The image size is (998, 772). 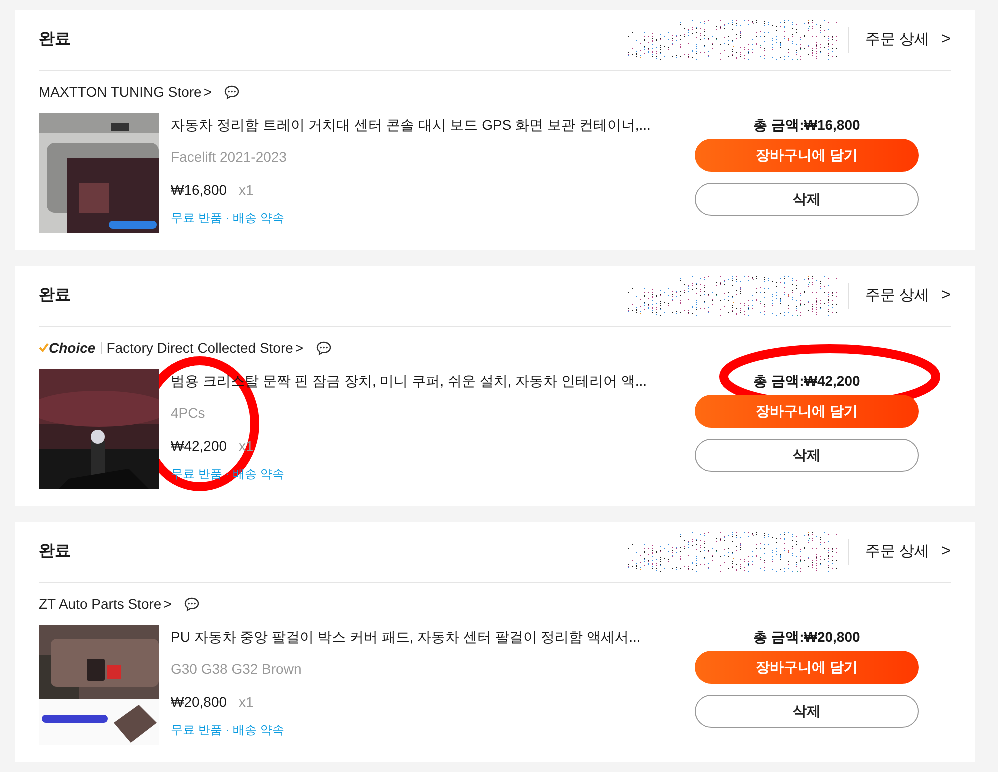 I want to click on variant-text: 4PCs, so click(x=188, y=413).